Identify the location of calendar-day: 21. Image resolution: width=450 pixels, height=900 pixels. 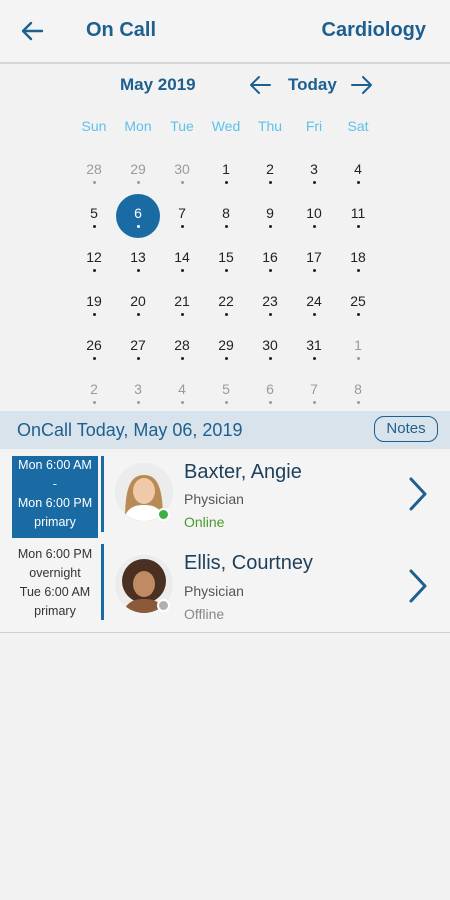
(182, 304).